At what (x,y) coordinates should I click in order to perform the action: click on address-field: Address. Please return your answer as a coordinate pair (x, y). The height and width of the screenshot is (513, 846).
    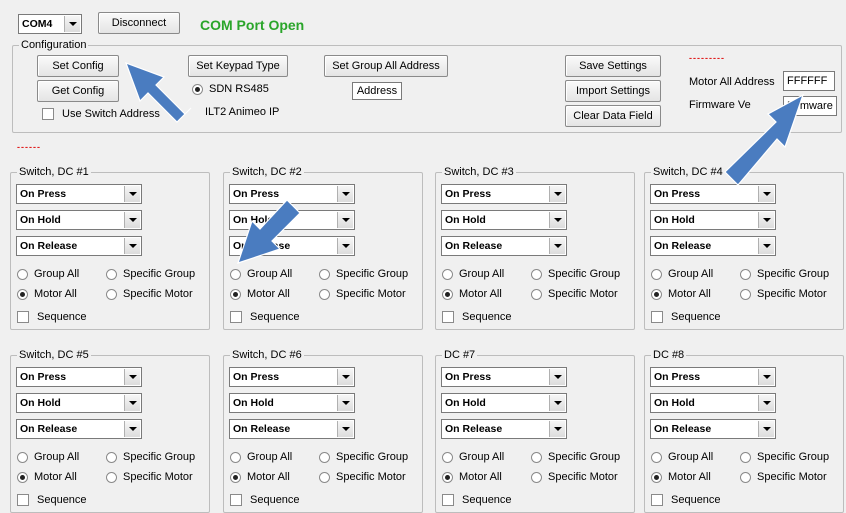
    Looking at the image, I should click on (377, 91).